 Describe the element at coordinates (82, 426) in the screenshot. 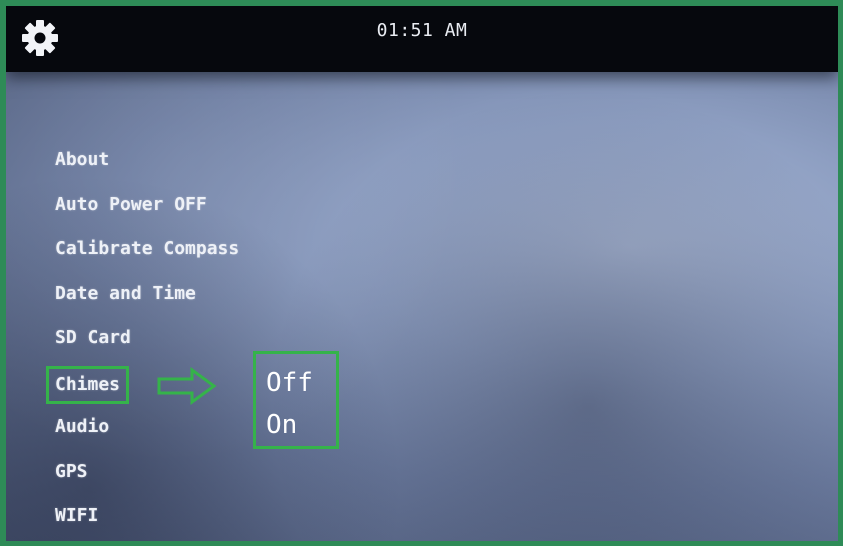

I see `menu-item-label: Audio` at that location.